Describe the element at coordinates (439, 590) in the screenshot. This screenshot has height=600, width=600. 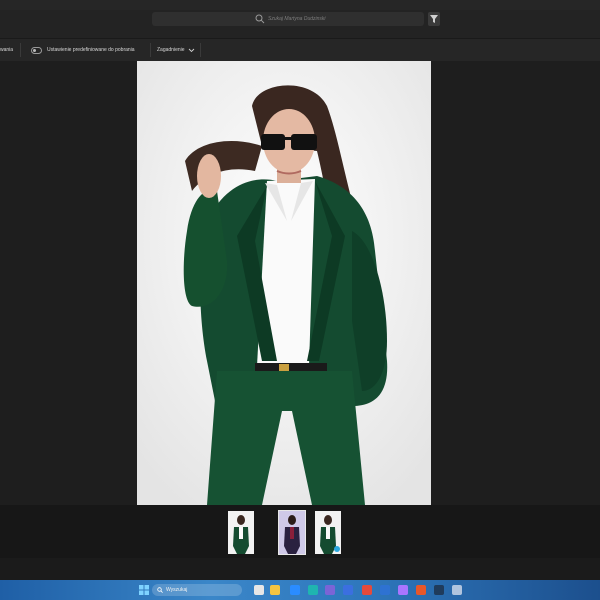
I see `lightroom-icon` at that location.